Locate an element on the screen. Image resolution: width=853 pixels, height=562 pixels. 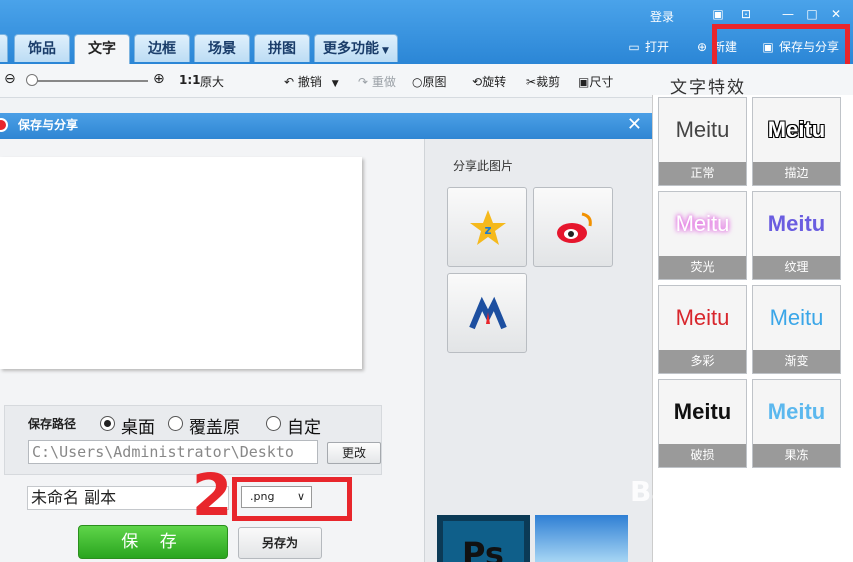
share-weibo-button is located at coordinates (573, 227).